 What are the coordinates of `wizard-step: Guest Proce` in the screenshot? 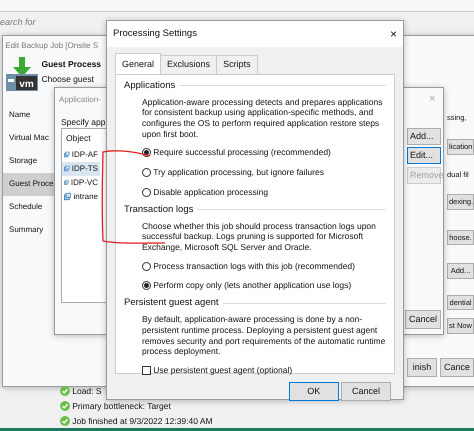 It's located at (29, 184).